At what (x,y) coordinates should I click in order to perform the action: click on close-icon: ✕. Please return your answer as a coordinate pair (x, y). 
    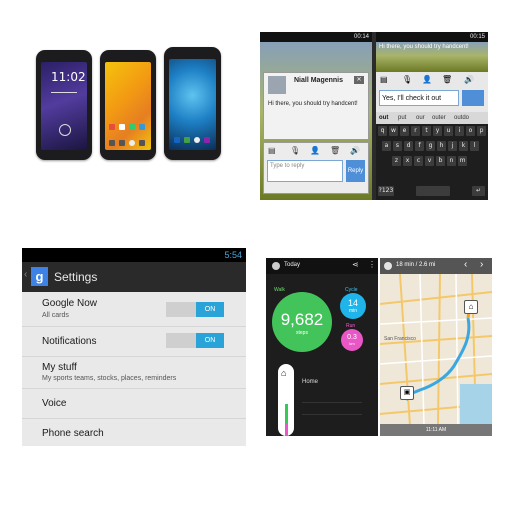
    Looking at the image, I should click on (359, 80).